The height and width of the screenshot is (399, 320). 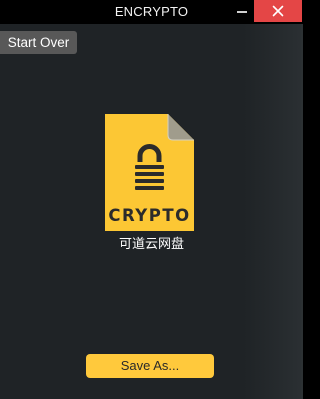 I want to click on file-name: 可道云网盘, so click(x=151, y=243).